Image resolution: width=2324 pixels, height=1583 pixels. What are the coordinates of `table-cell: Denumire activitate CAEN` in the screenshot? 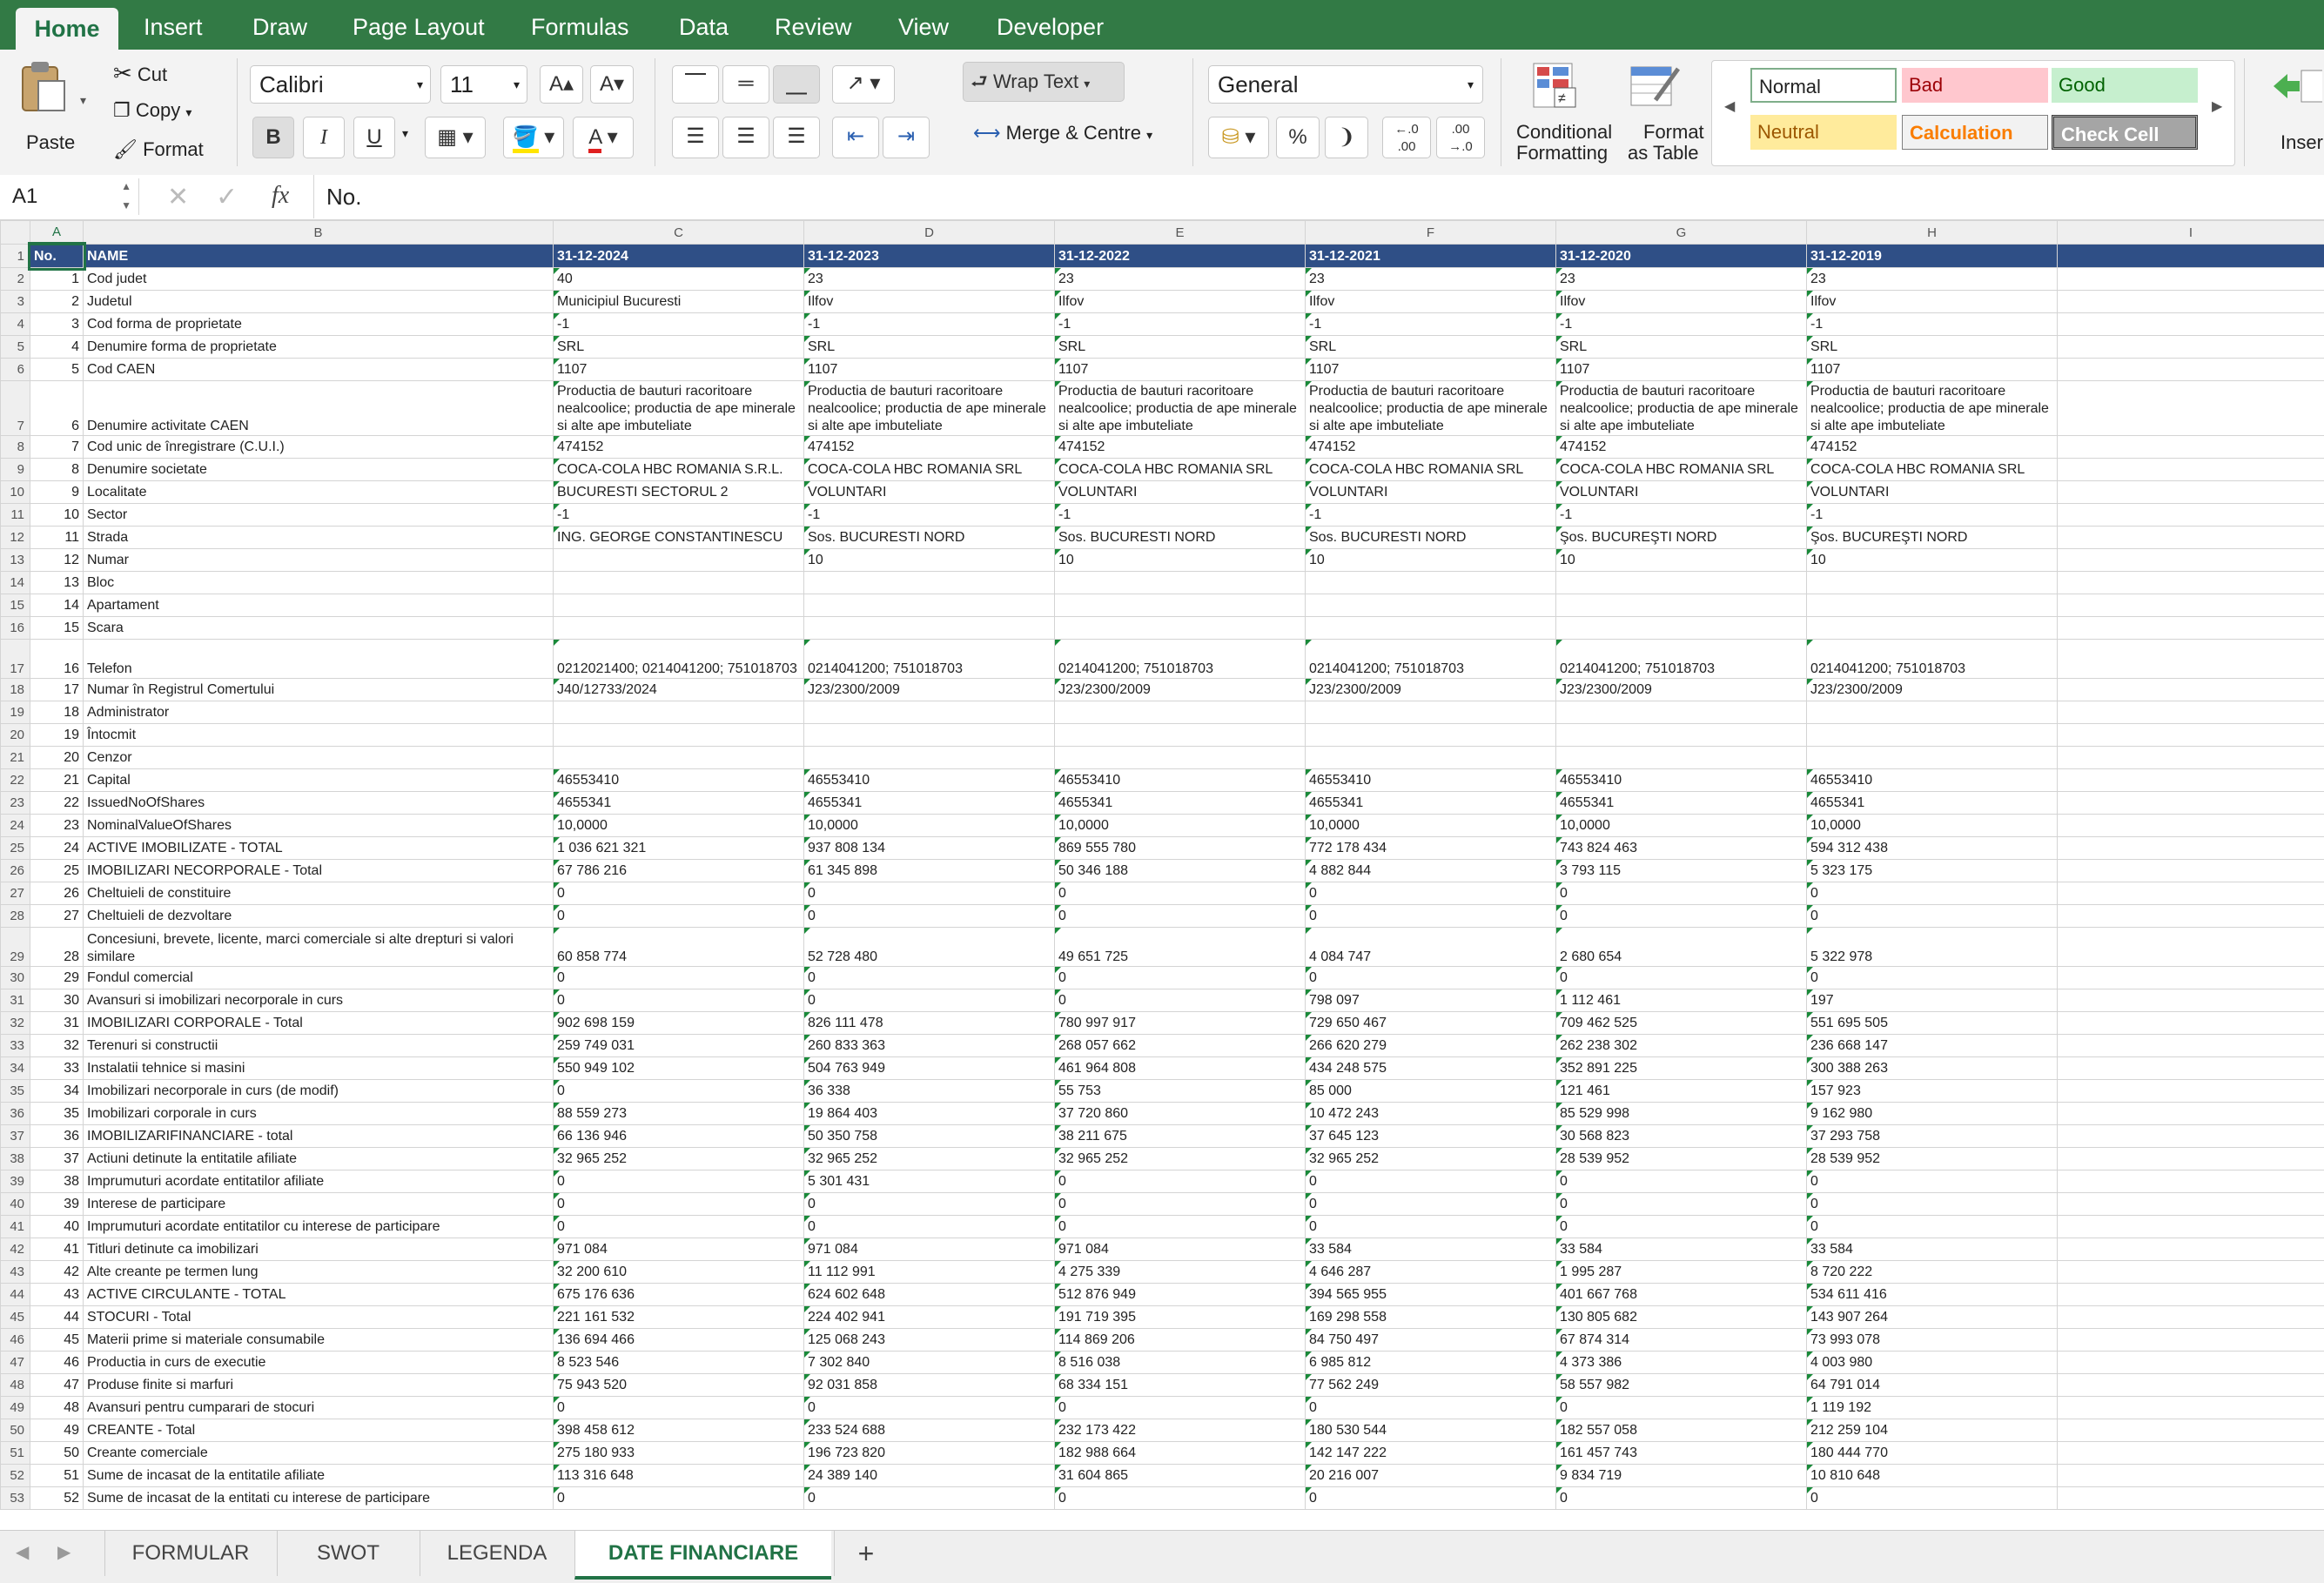 It's located at (319, 408).